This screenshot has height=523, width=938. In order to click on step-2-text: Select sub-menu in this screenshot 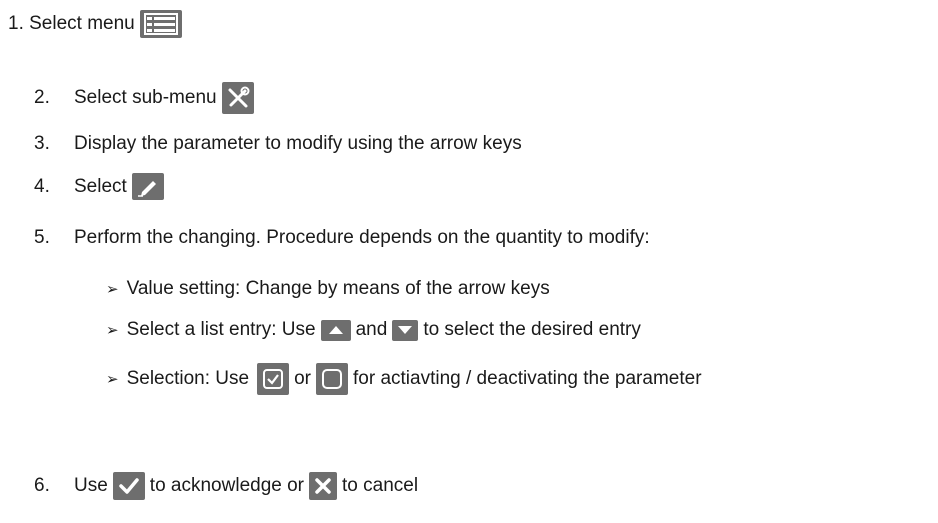, I will do `click(145, 97)`.